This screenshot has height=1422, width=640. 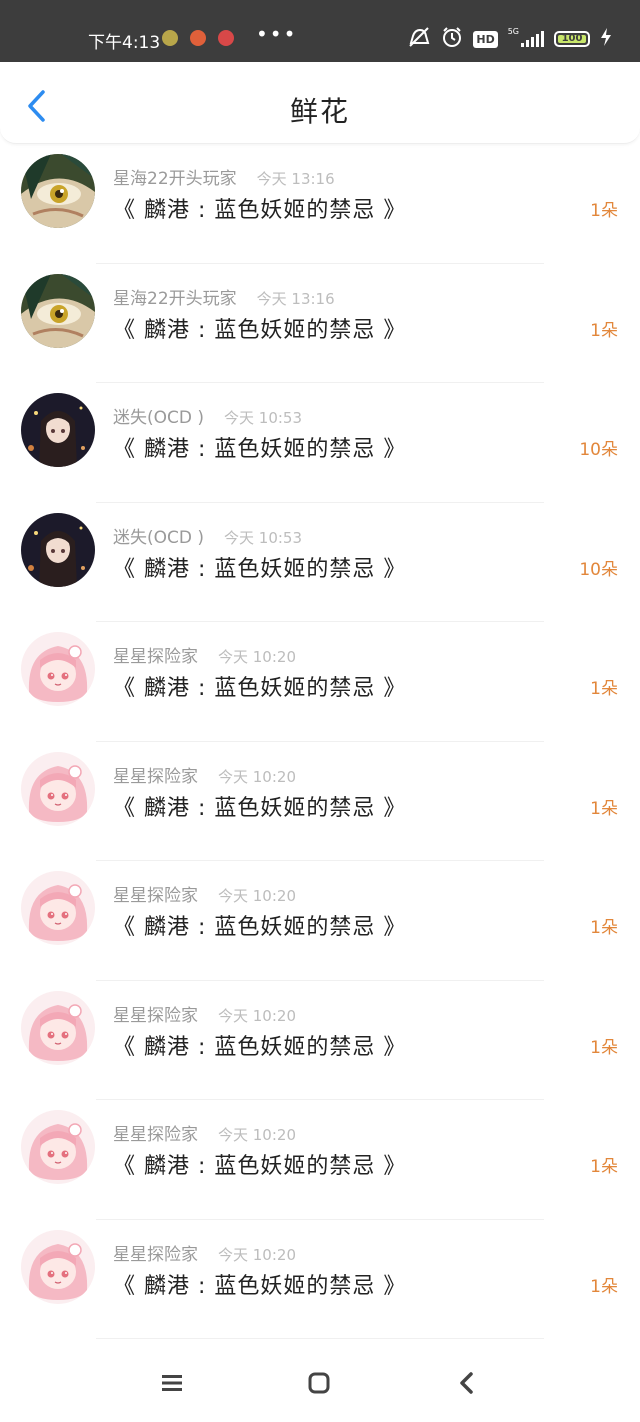 I want to click on status-time: 下午4:13, so click(x=124, y=43).